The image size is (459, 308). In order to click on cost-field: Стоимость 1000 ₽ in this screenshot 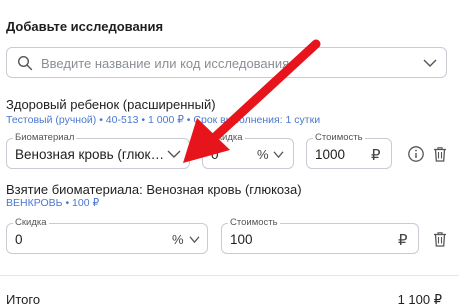, I will do `click(349, 150)`.